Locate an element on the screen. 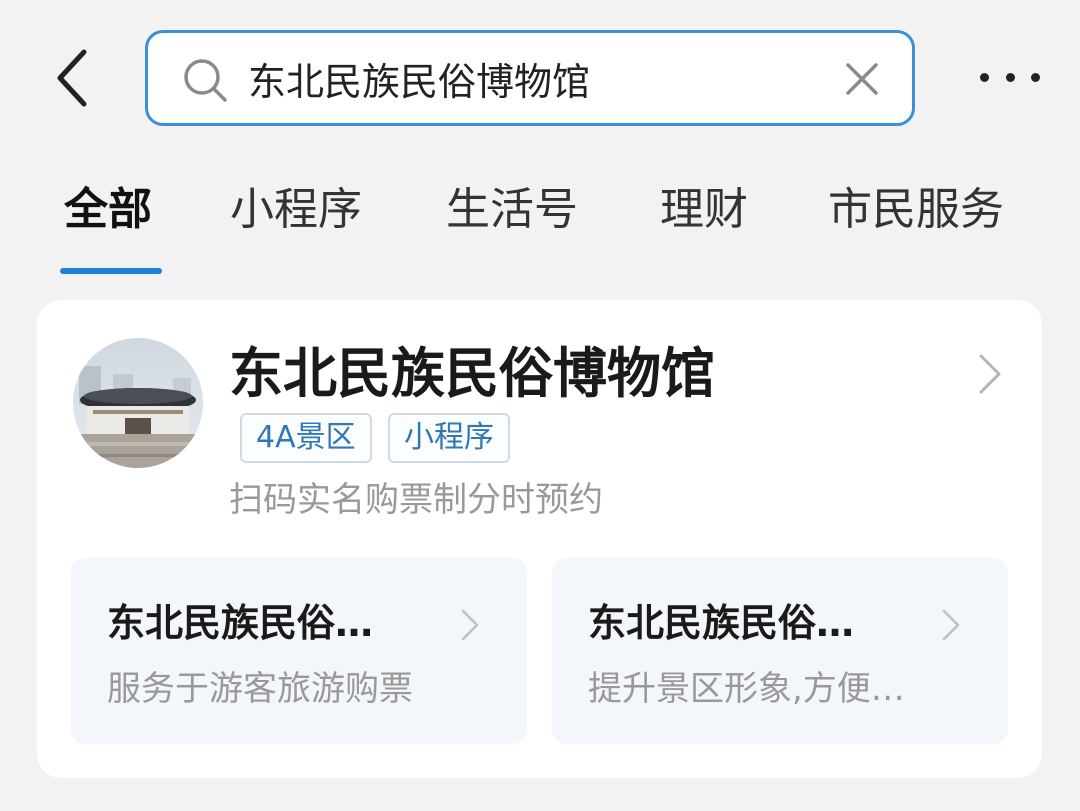 This screenshot has width=1080, height=811. search-box is located at coordinates (530, 78).